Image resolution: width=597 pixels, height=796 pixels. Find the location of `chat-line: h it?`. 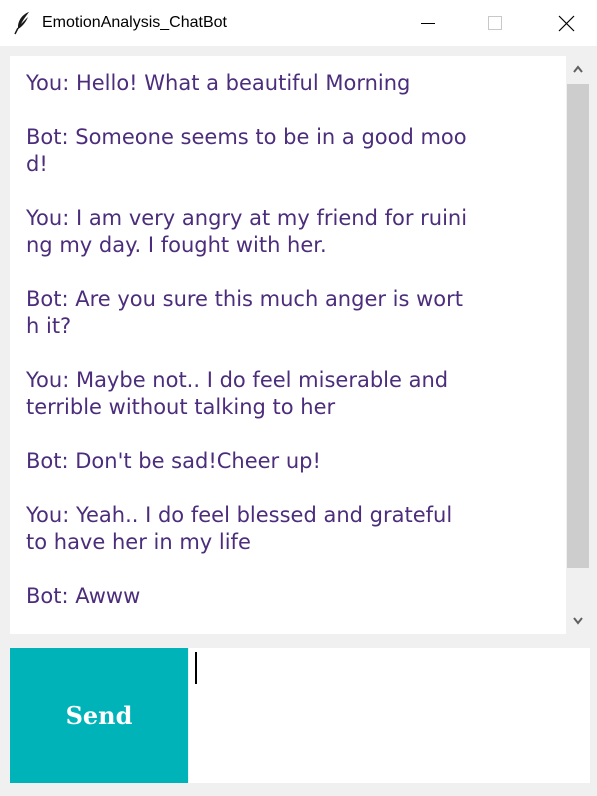

chat-line: h it? is located at coordinates (49, 326).